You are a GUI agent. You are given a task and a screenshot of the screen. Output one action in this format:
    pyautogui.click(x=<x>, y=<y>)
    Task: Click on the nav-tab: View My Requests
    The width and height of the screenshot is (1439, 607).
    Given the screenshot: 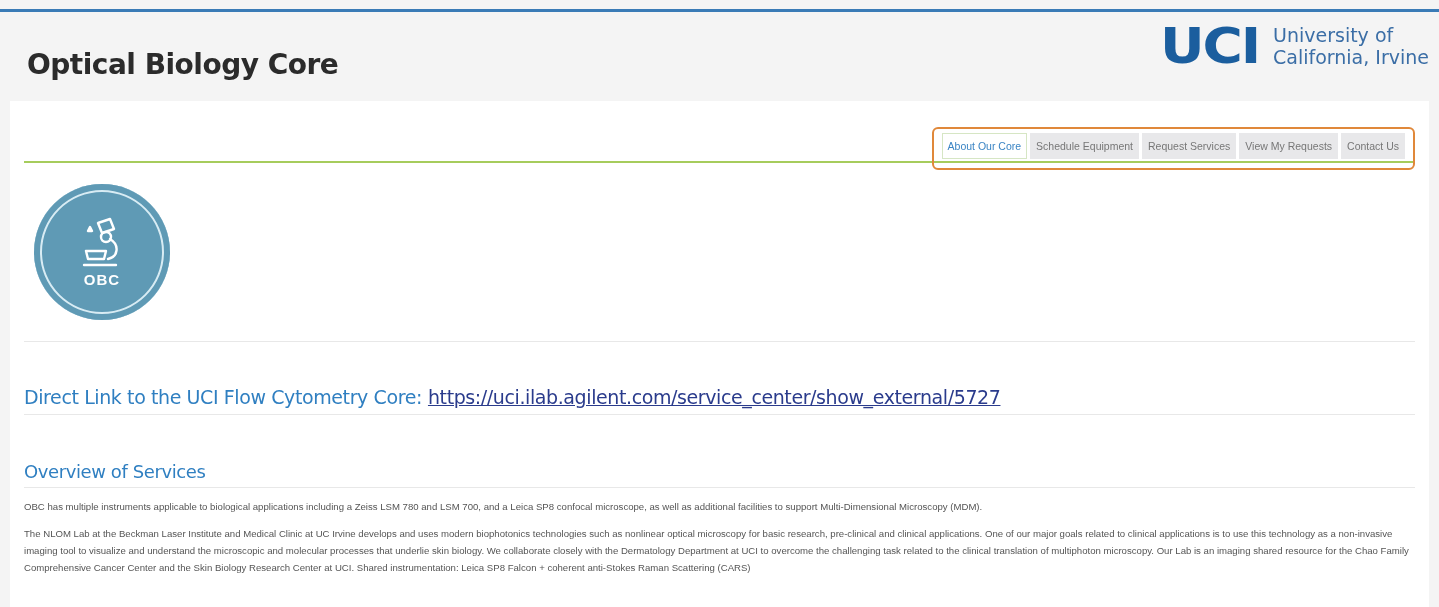 What is the action you would take?
    pyautogui.click(x=1289, y=146)
    